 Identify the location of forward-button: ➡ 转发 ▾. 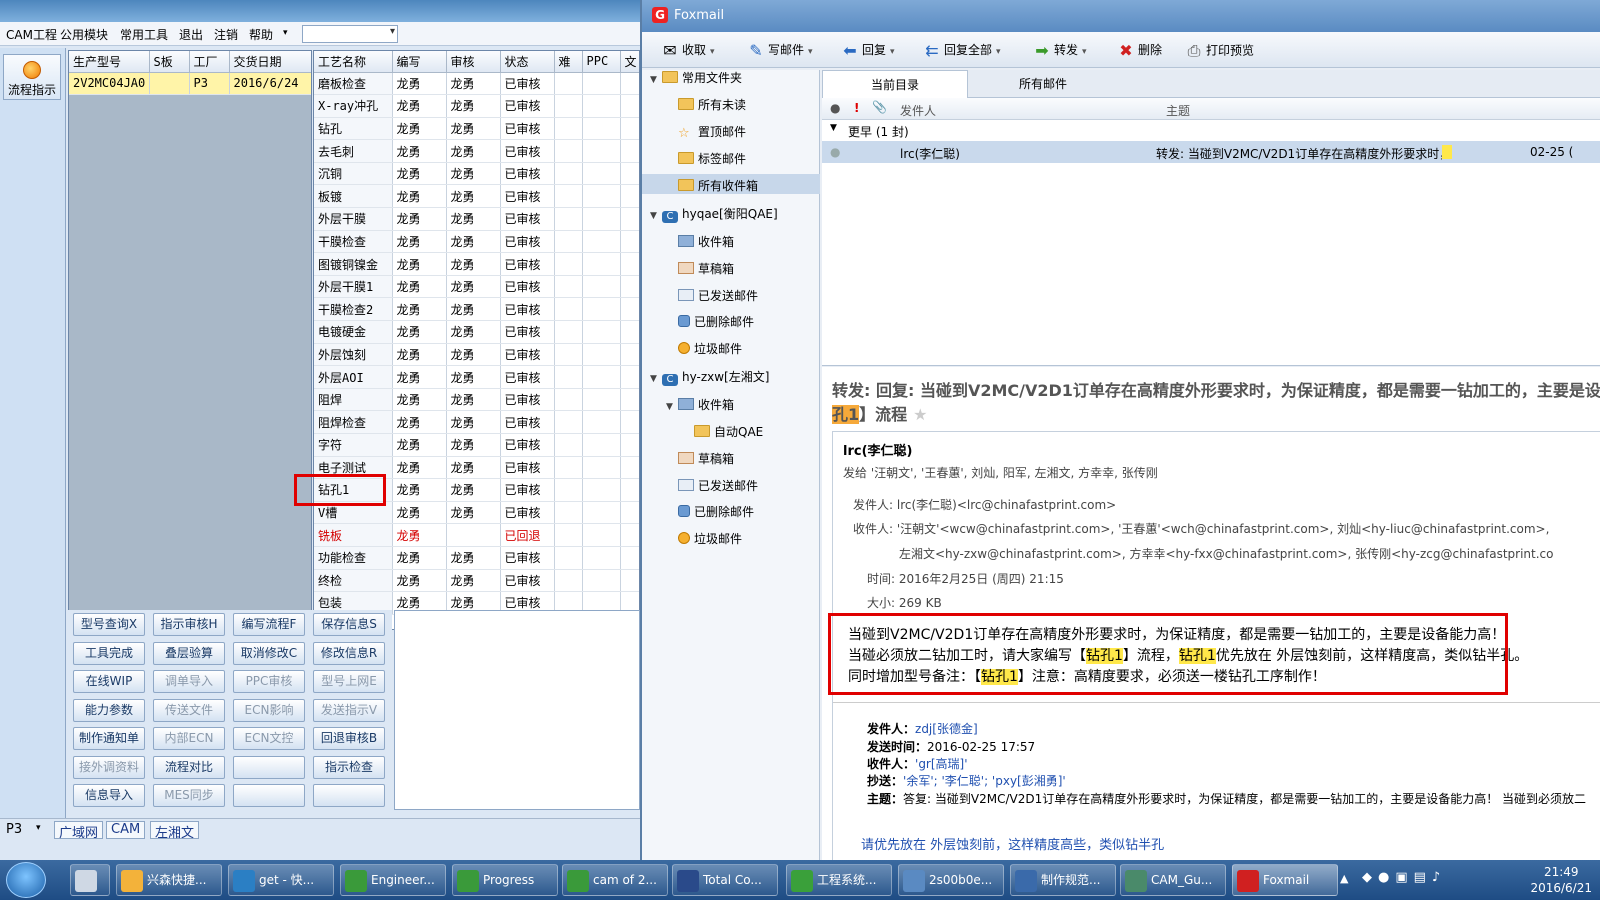
(1059, 50).